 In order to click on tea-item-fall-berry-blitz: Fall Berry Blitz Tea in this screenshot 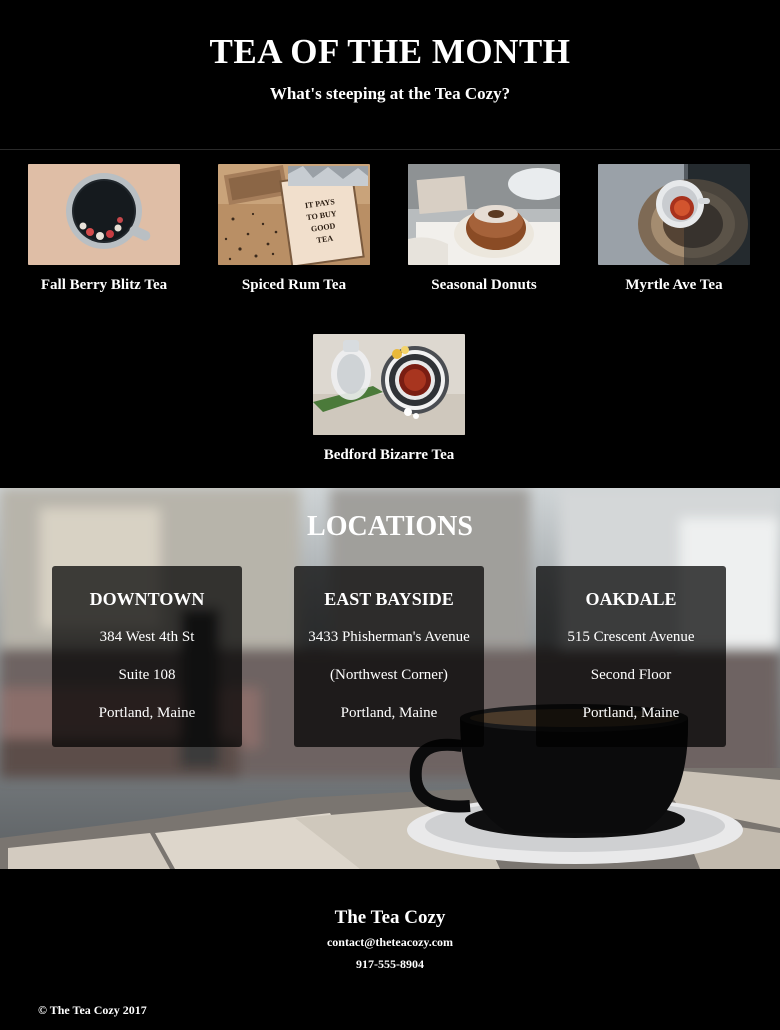, I will do `click(104, 229)`.